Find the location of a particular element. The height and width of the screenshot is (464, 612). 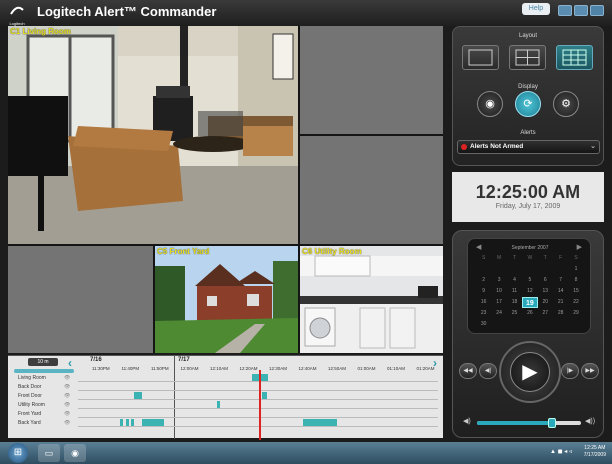

playback-display-button: ⟳ is located at coordinates (528, 104).